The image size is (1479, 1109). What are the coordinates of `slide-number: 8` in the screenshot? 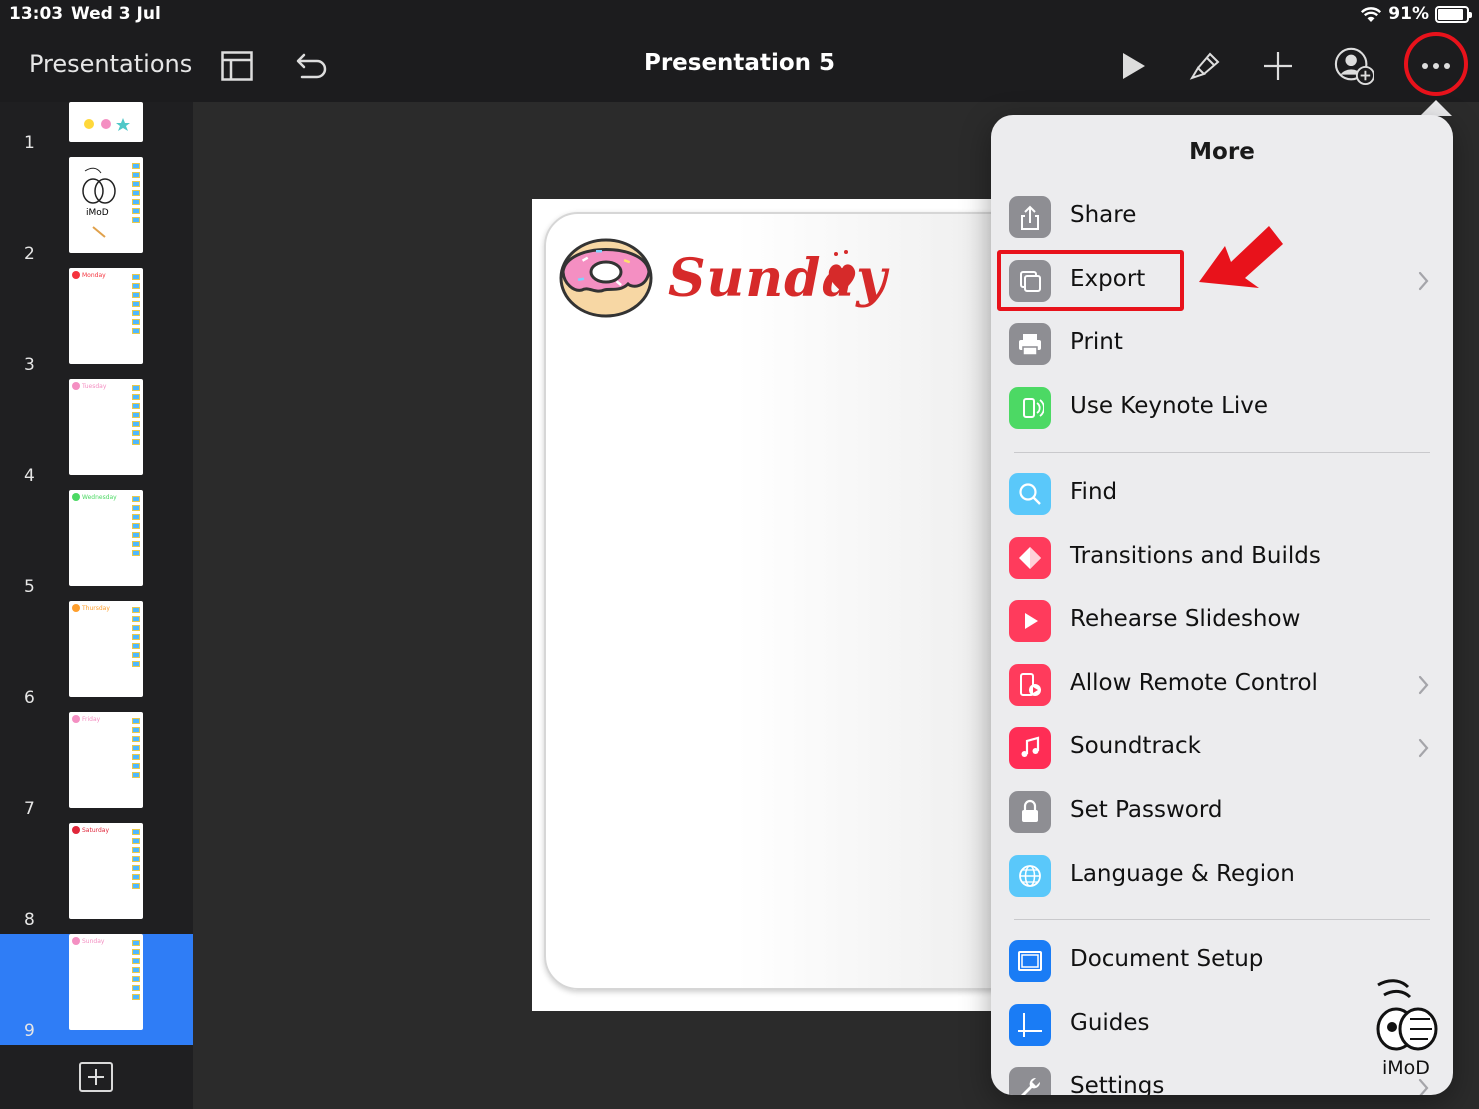 It's located at (29, 920).